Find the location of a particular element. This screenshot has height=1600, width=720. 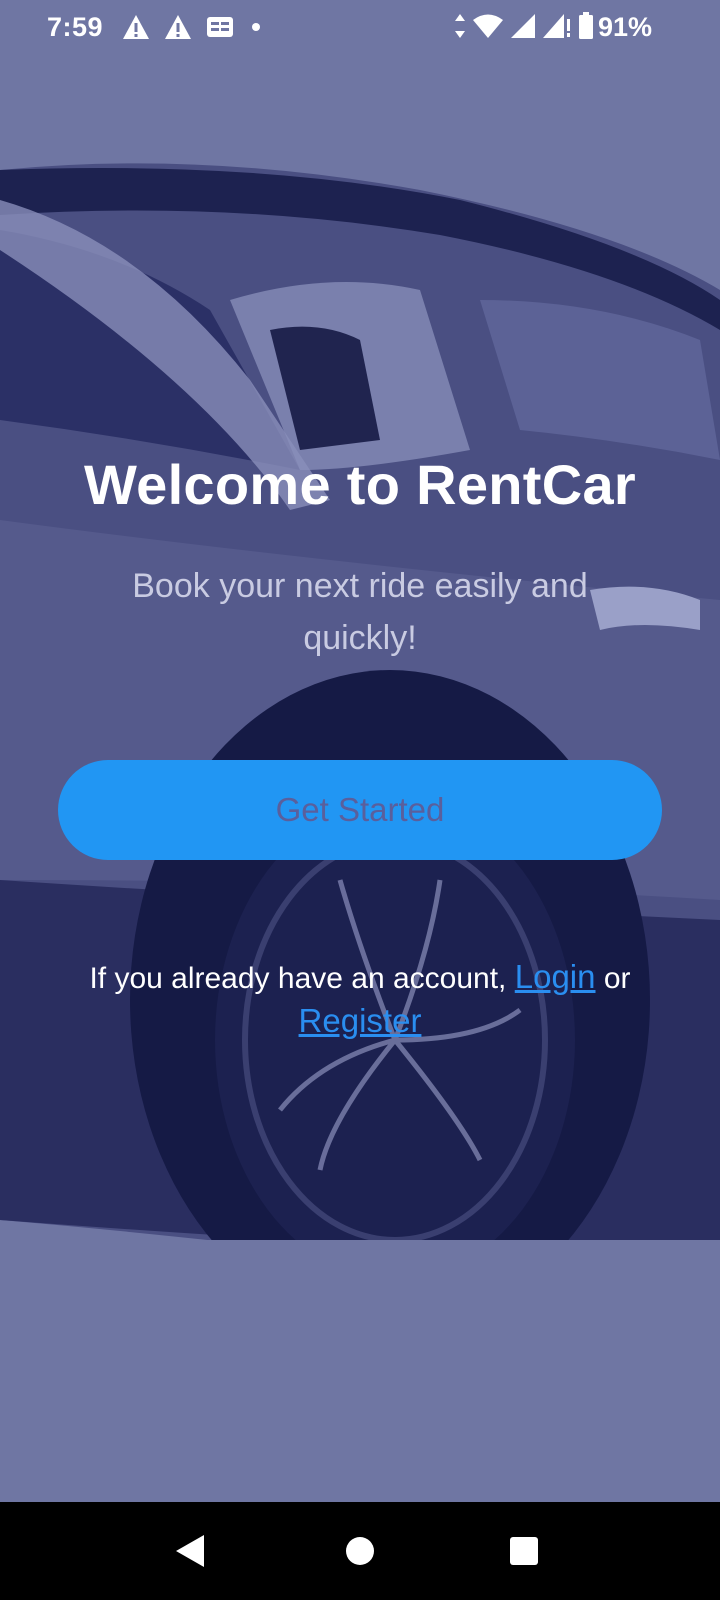

status-system-icons is located at coordinates (524, 26).